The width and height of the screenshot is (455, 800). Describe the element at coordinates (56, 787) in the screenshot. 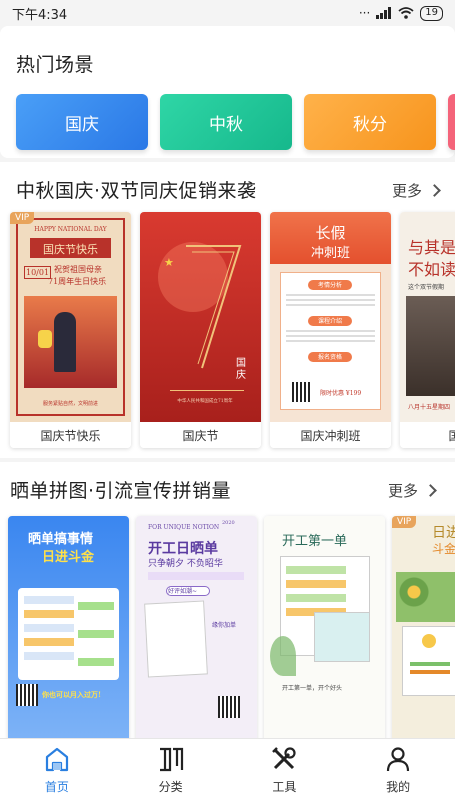

I see `tab-label: 首页` at that location.